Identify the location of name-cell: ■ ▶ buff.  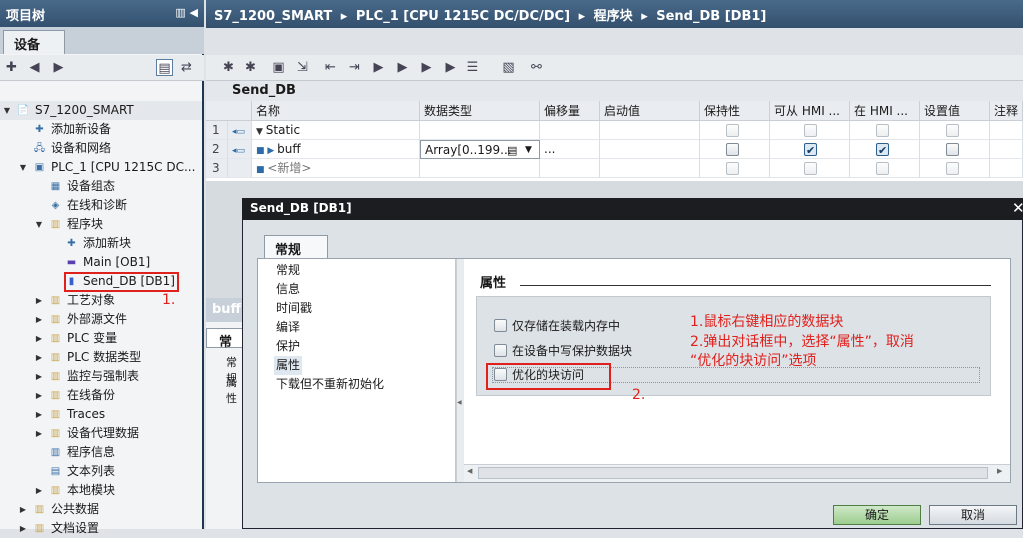
(336, 149).